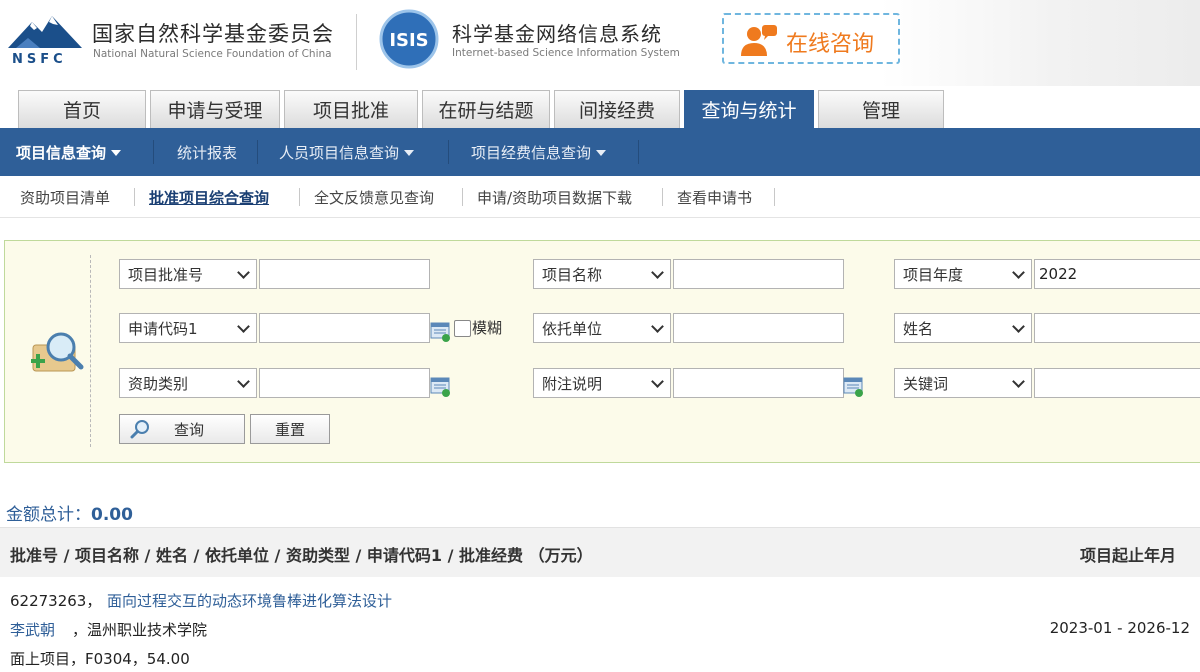  What do you see at coordinates (39, 59) in the screenshot?
I see `nsfc-abbr: NSFC` at bounding box center [39, 59].